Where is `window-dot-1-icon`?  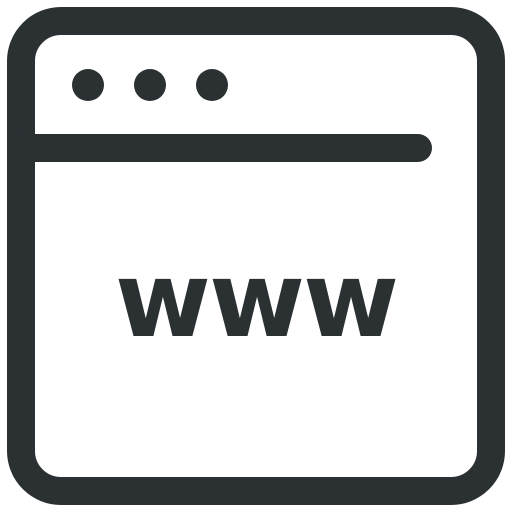 window-dot-1-icon is located at coordinates (88, 85).